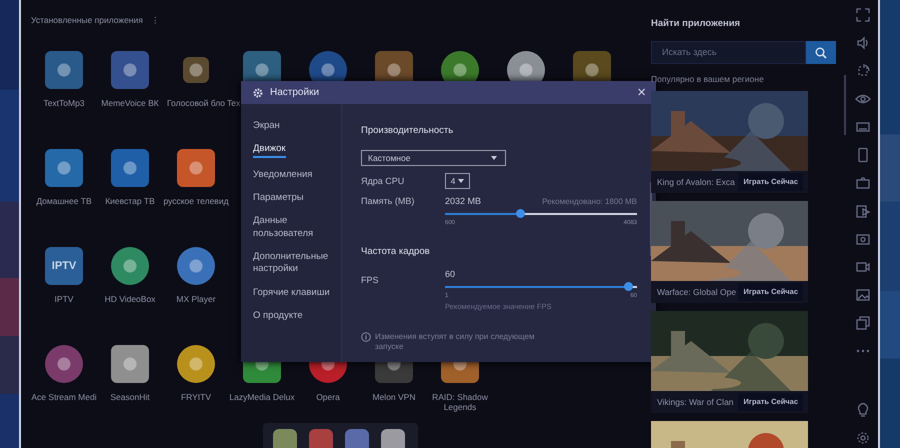 Image resolution: width=900 pixels, height=448 pixels. Describe the element at coordinates (433, 158) in the screenshot. I see `mode-dropdown: Кастомное` at that location.